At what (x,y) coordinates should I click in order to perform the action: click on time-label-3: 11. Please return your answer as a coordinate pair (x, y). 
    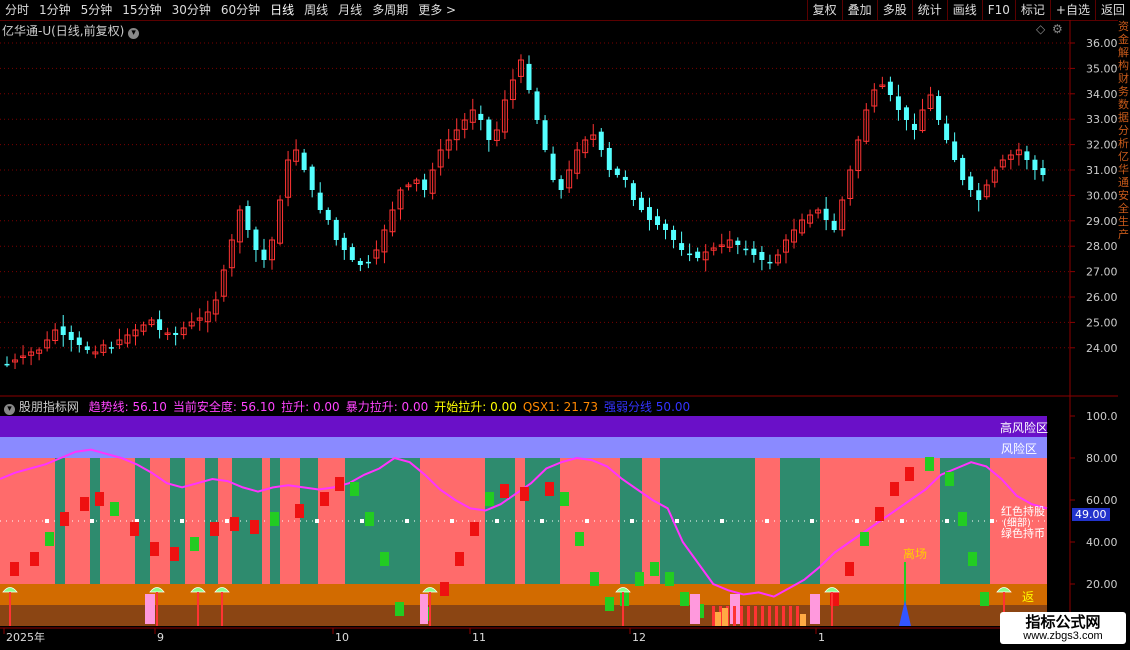
    Looking at the image, I should click on (479, 637).